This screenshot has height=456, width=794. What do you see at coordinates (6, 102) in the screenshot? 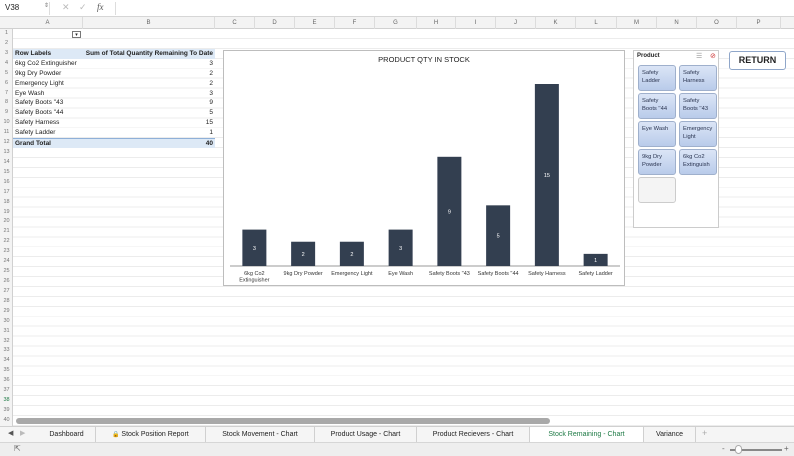
I see `row-header: 8` at bounding box center [6, 102].